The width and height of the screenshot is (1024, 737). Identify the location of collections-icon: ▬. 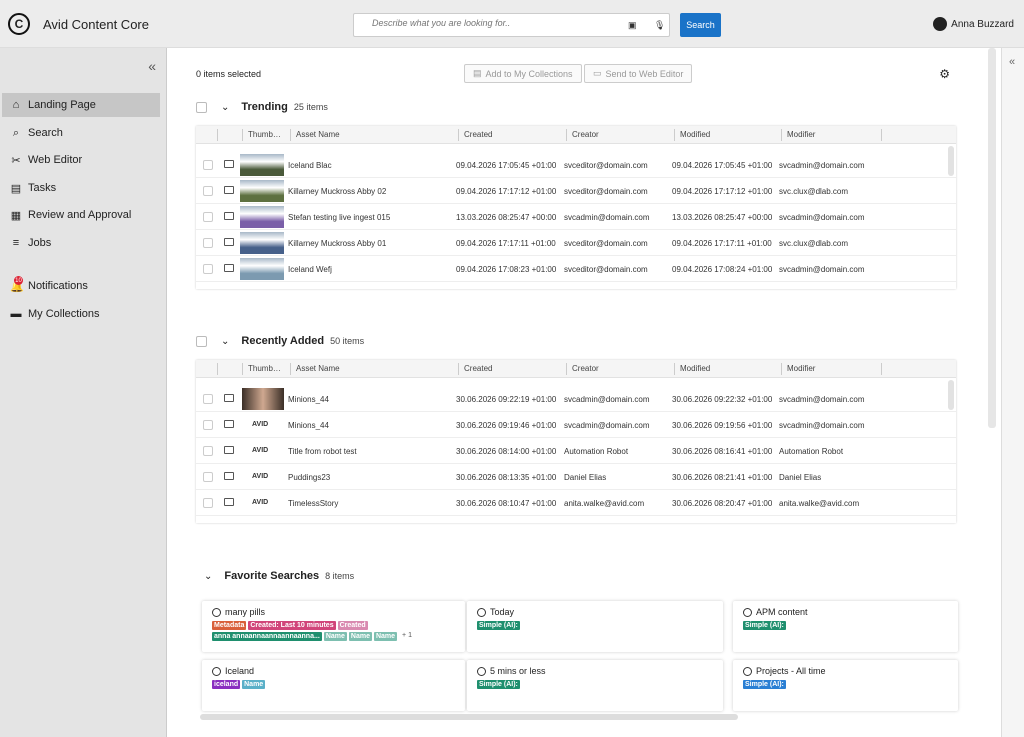
(16, 314).